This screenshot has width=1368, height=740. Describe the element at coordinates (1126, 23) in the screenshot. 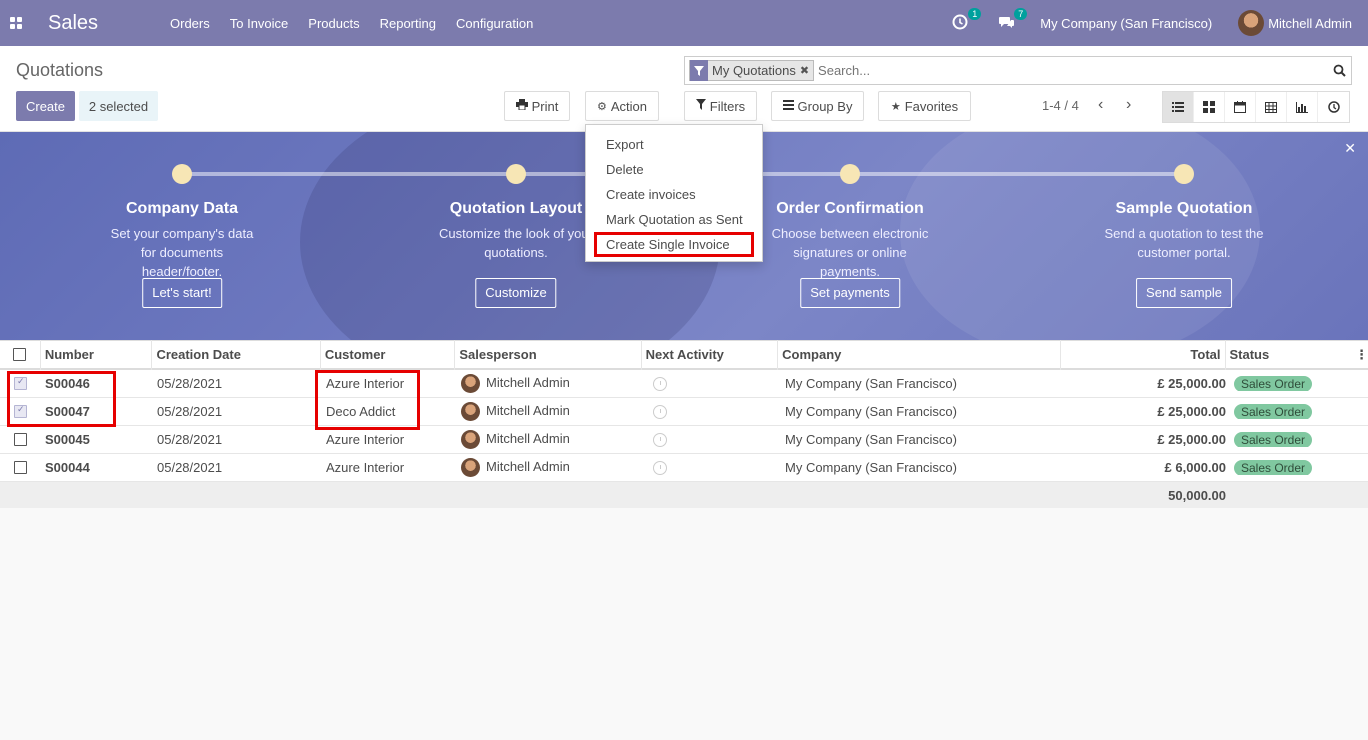

I see `company-switcher: My Company (San Francisco)` at that location.